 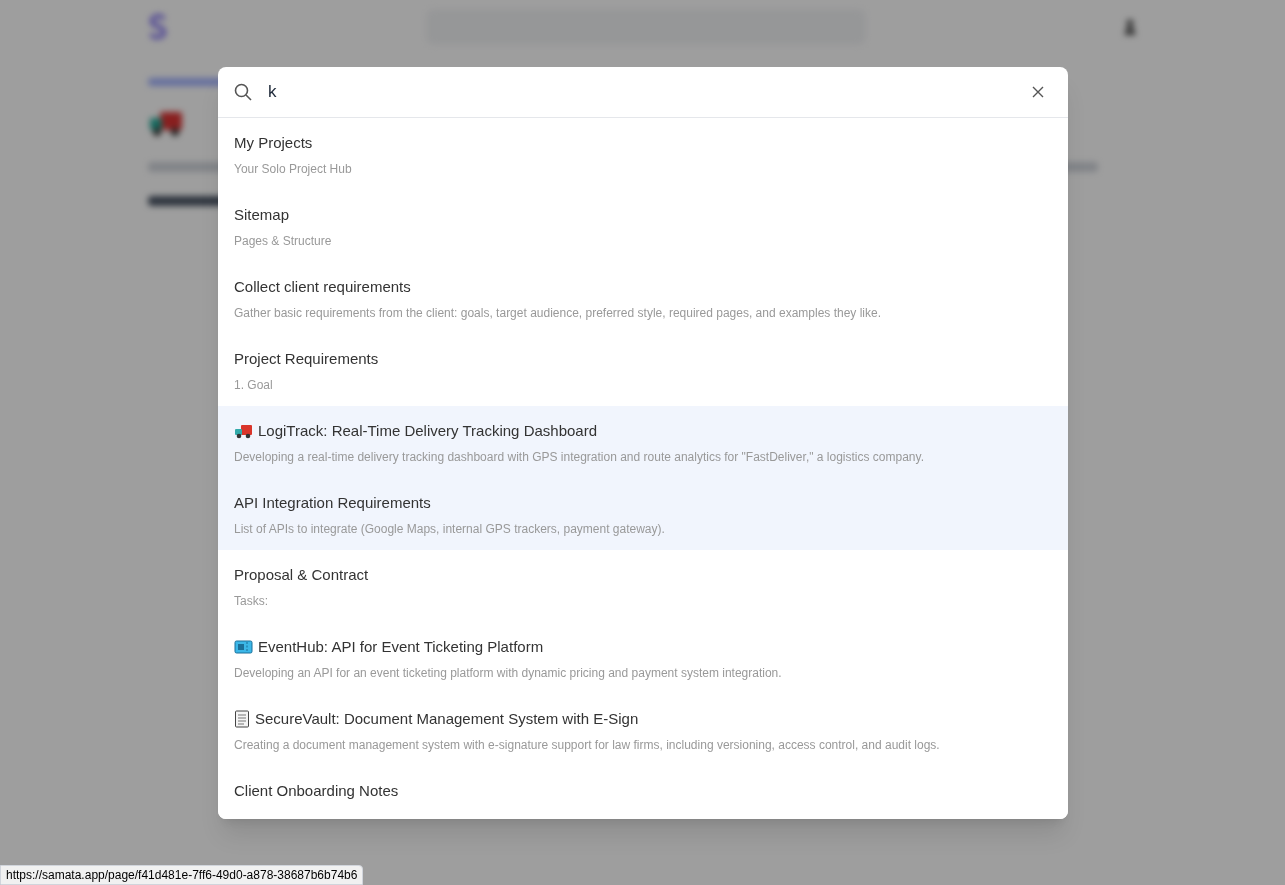 I want to click on result-title: Collect client requirements, so click(x=322, y=287).